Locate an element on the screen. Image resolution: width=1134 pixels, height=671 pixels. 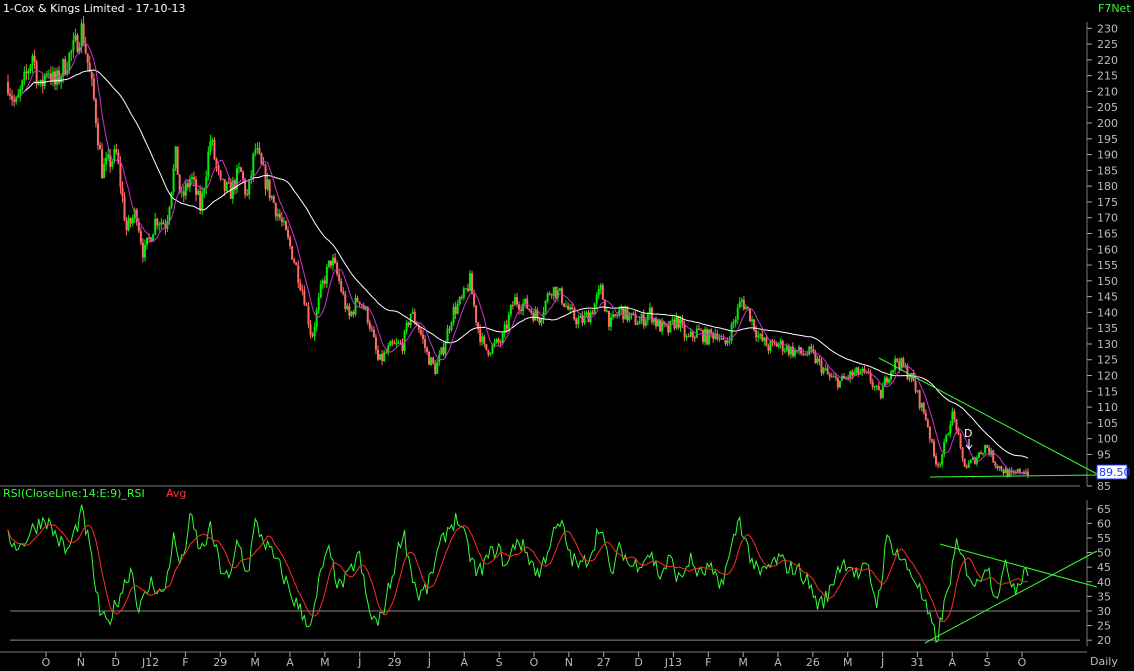
x-tick-label: S is located at coordinates (499, 662).